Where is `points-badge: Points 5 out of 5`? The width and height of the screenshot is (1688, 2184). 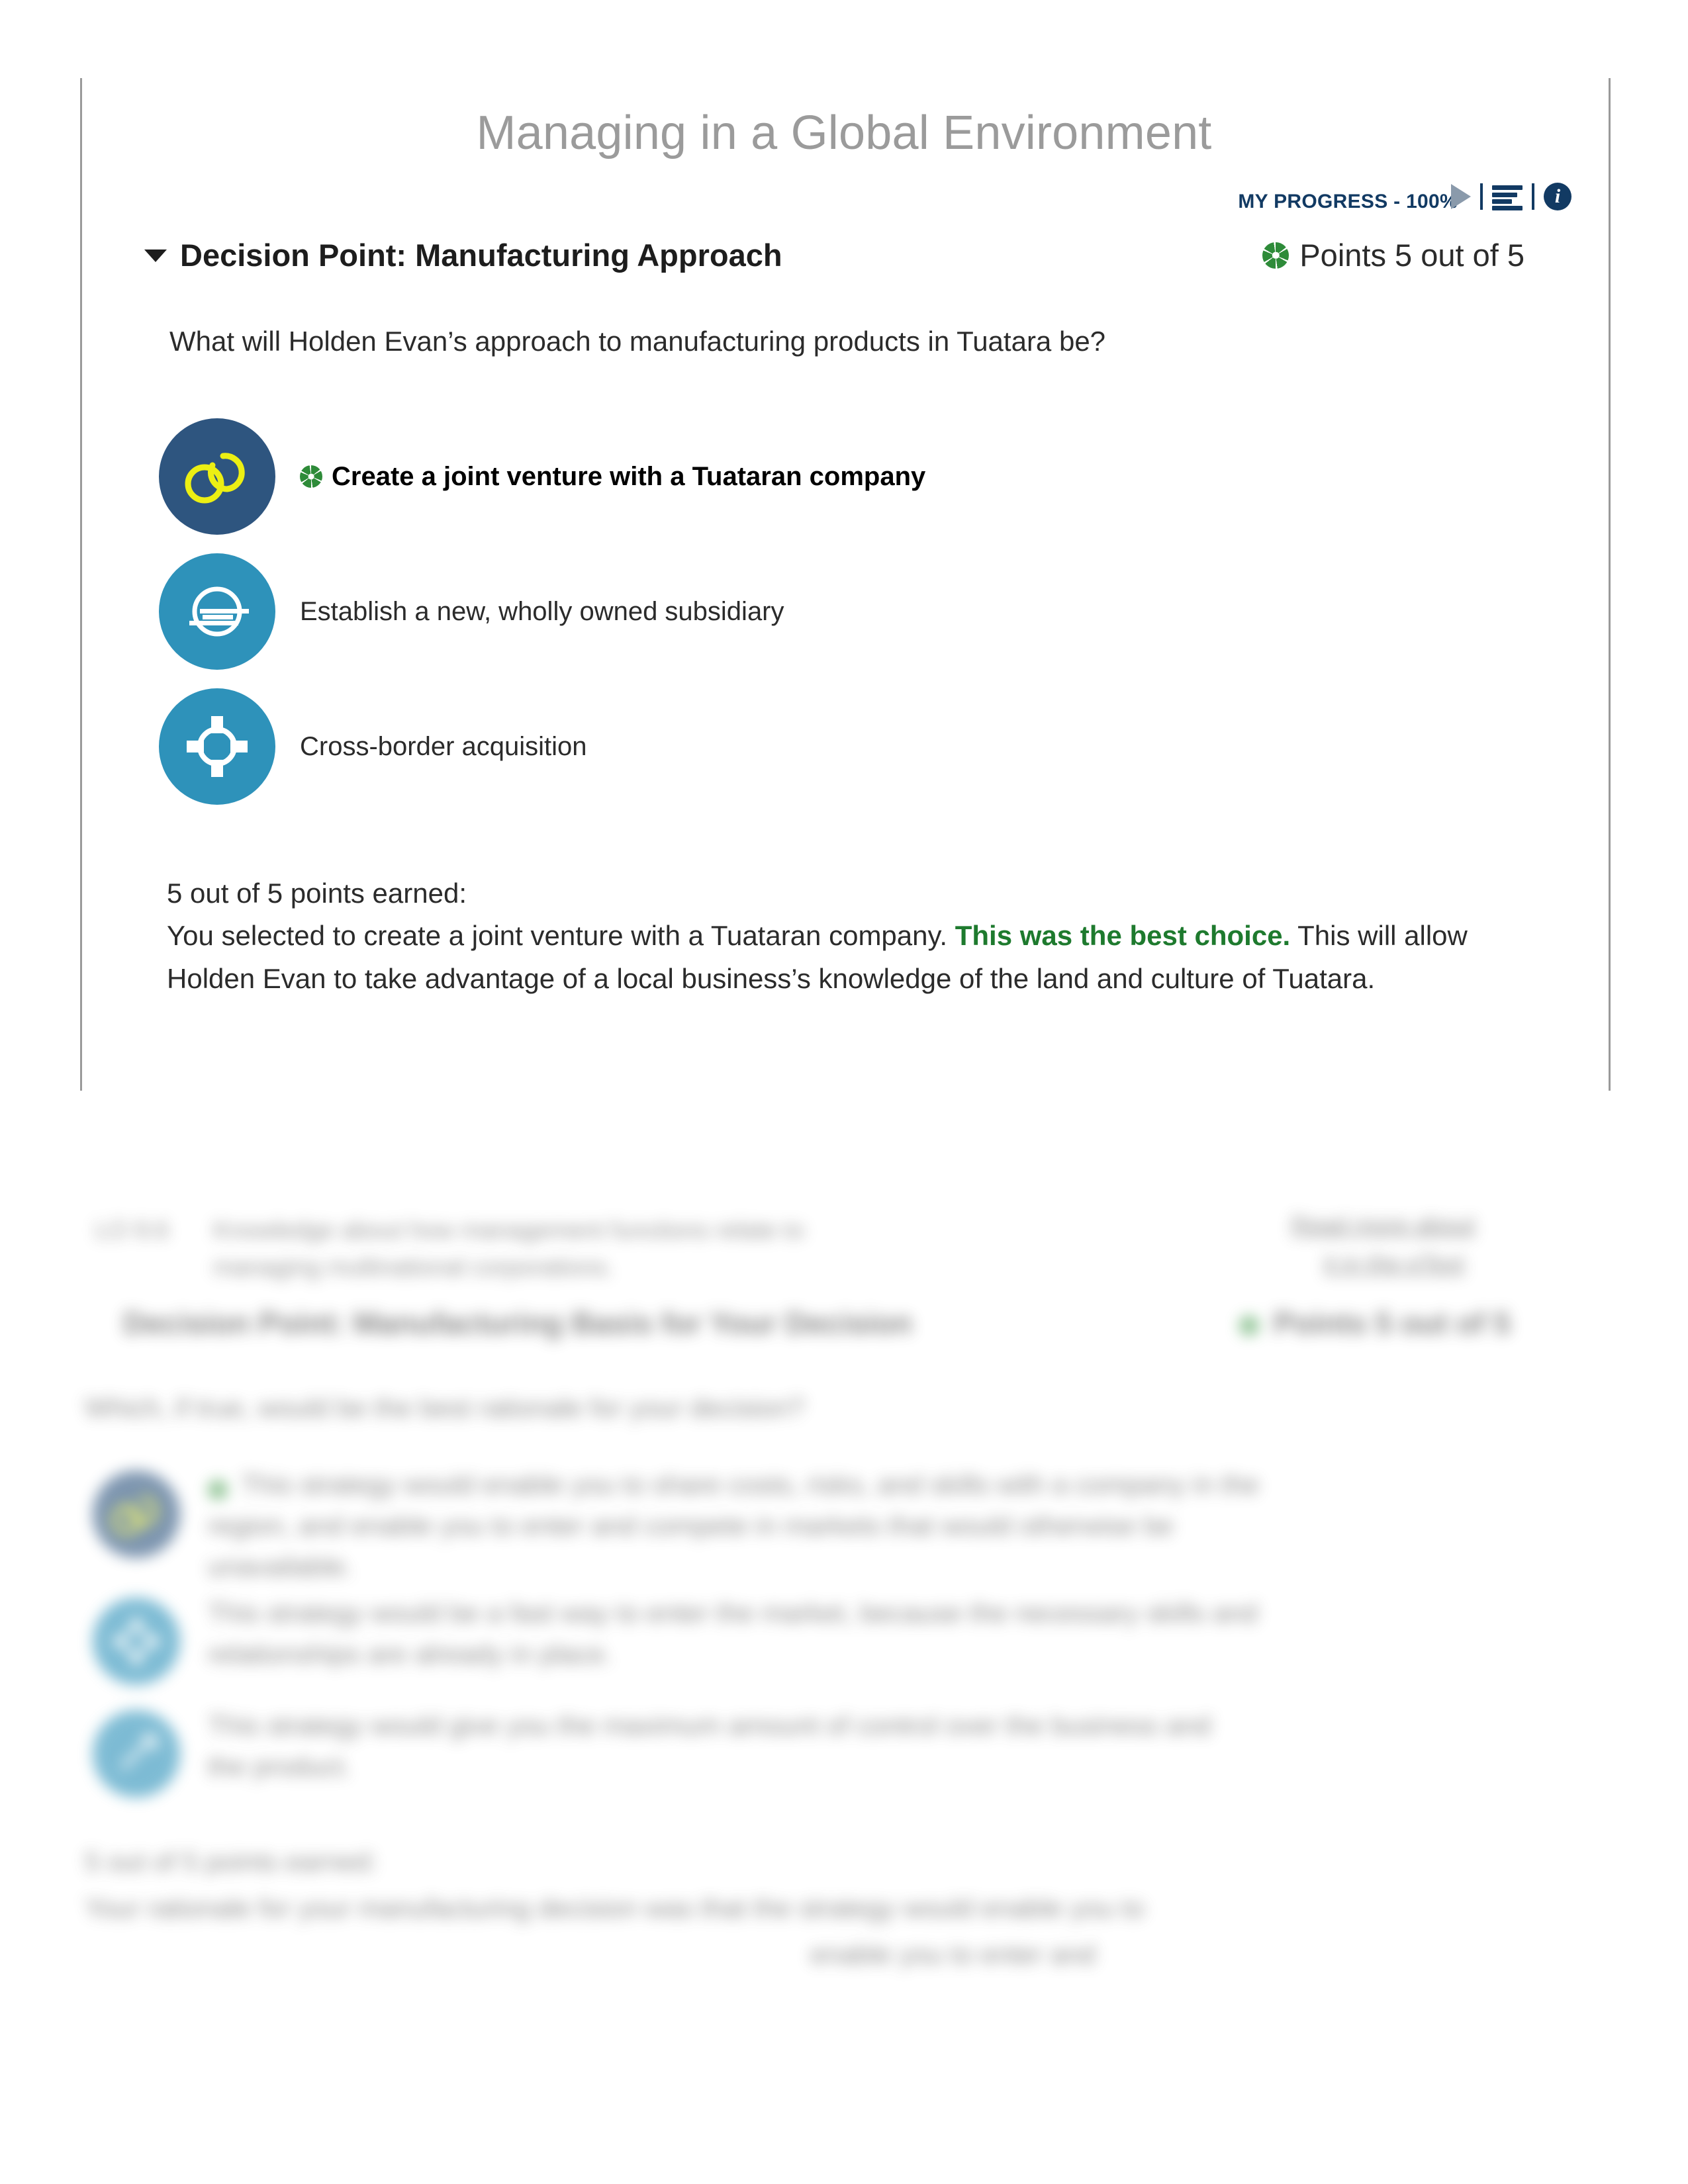
points-badge: Points 5 out of 5 is located at coordinates (1408, 255).